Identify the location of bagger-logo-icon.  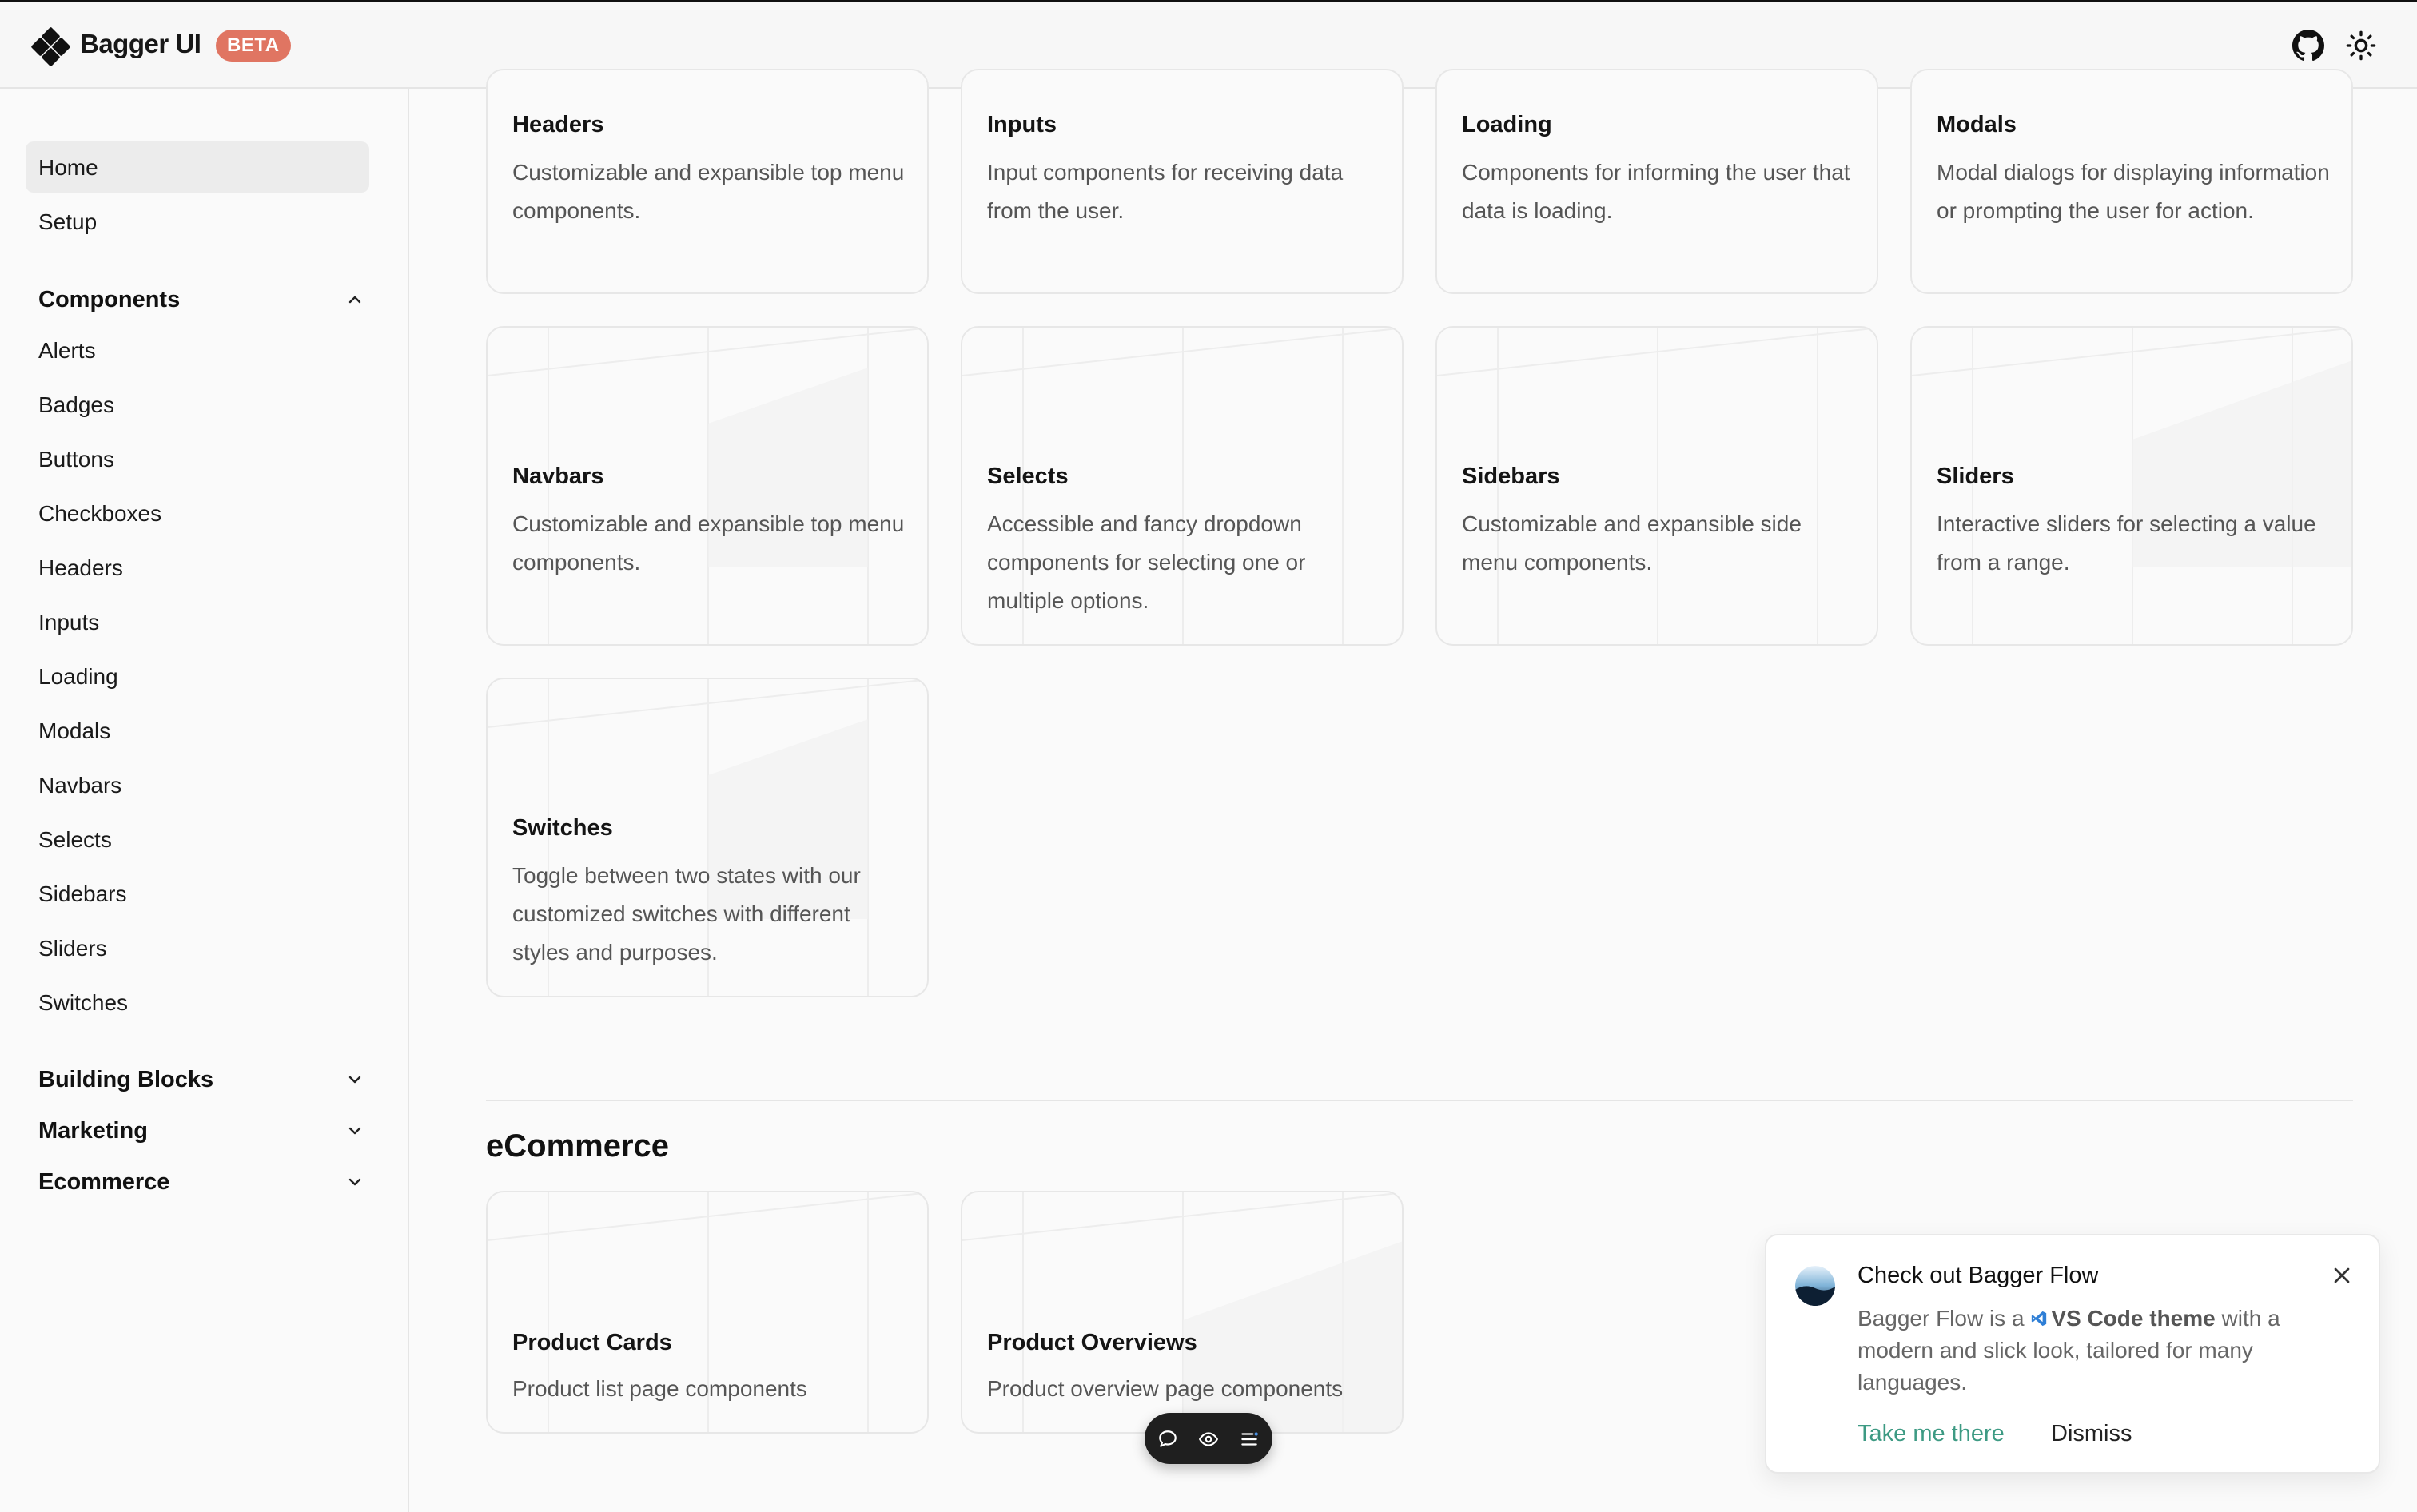
(50, 46).